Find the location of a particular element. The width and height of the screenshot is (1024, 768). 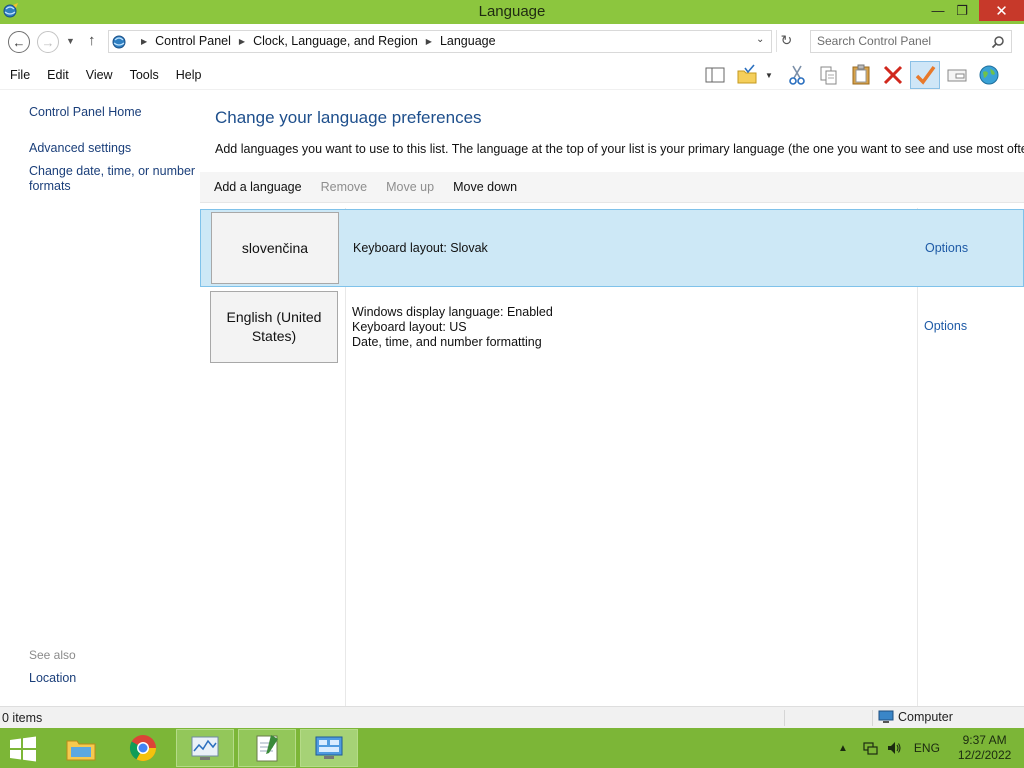

language-detail-line: Keyboard layout: US is located at coordinates (409, 327).